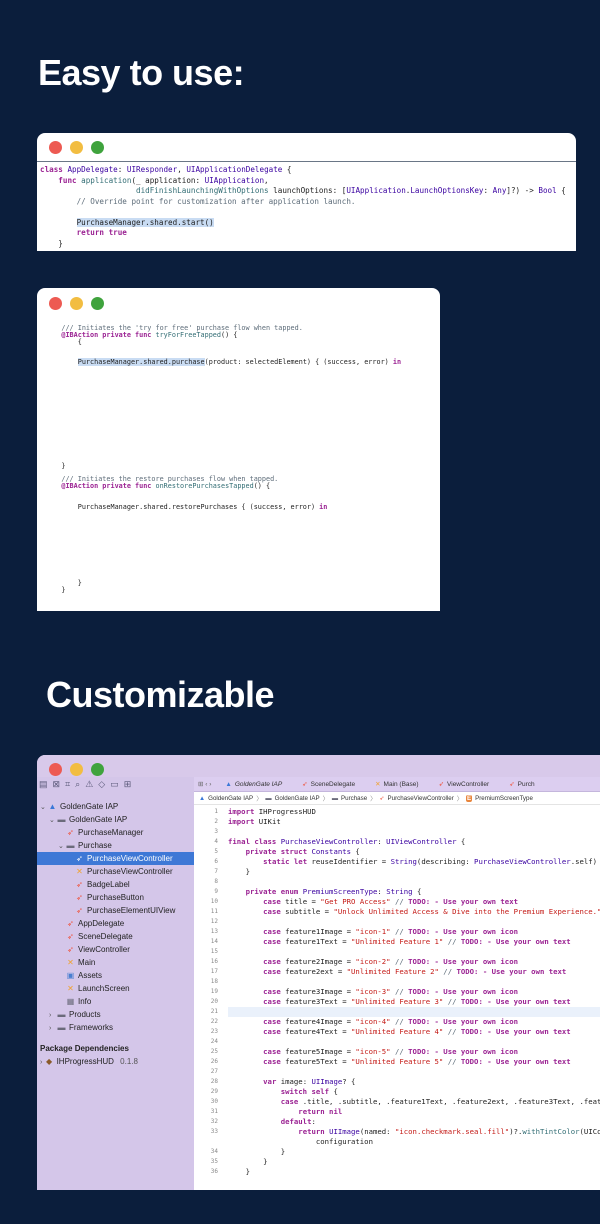 This screenshot has width=600, height=1224. Describe the element at coordinates (414, 1162) in the screenshot. I see `code-line: }` at that location.